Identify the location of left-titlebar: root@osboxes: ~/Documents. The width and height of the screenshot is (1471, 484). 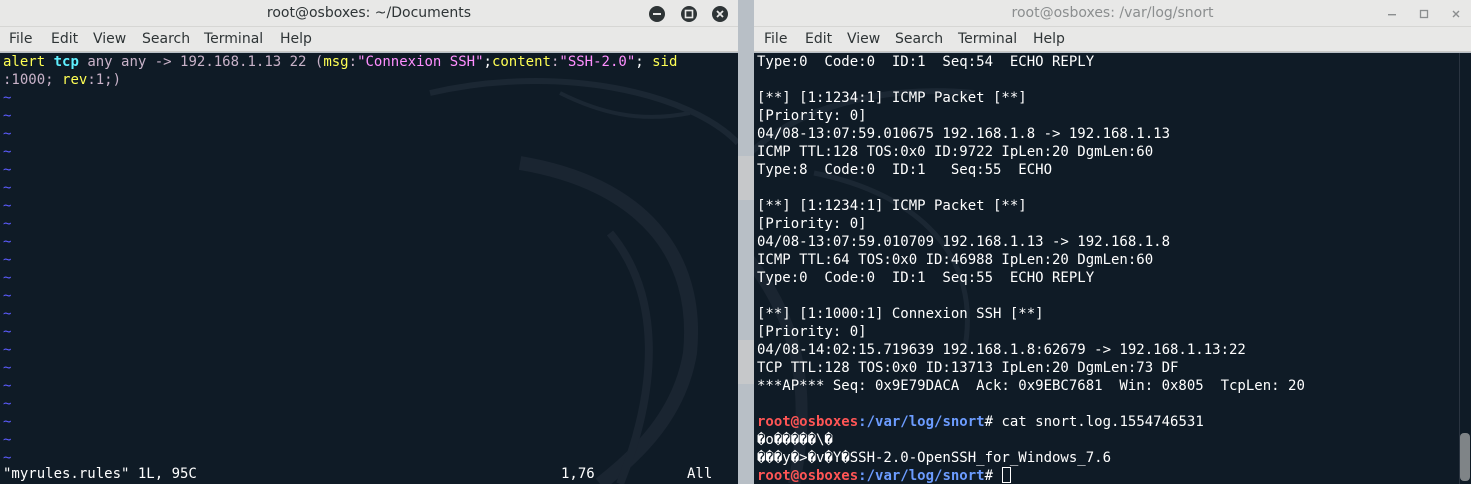
(369, 13).